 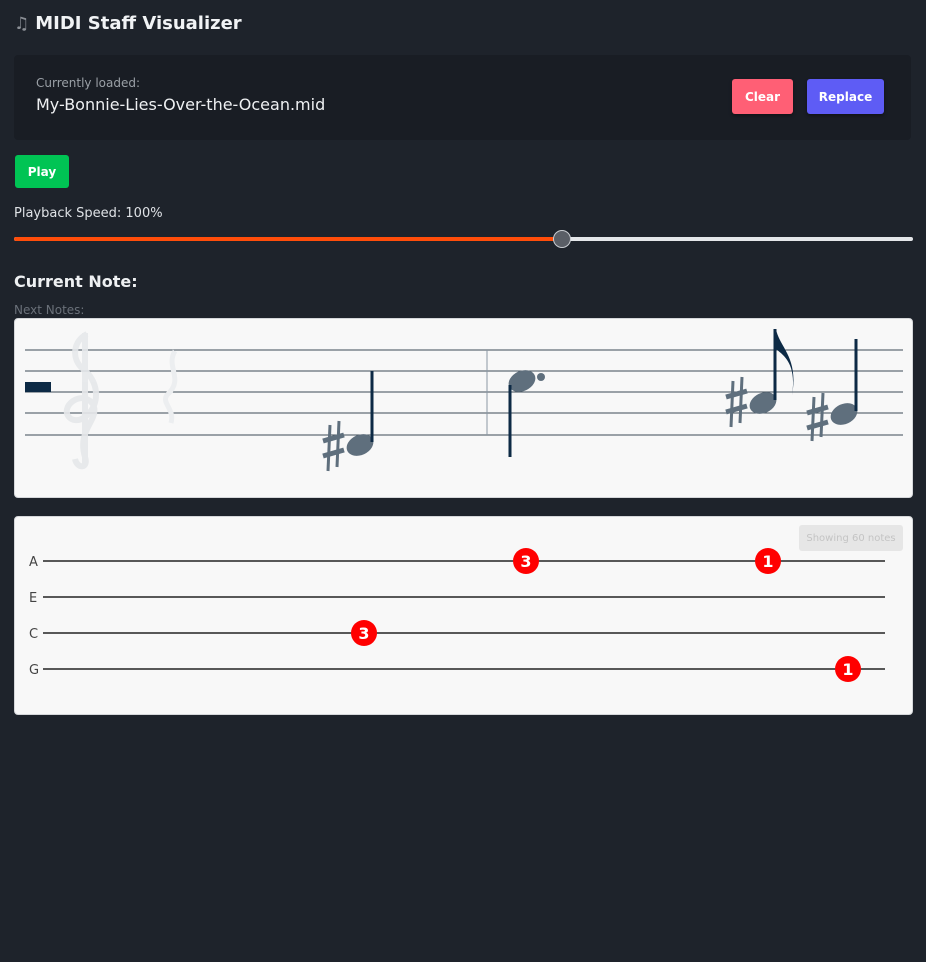 I want to click on replace-button: Replace, so click(x=845, y=96).